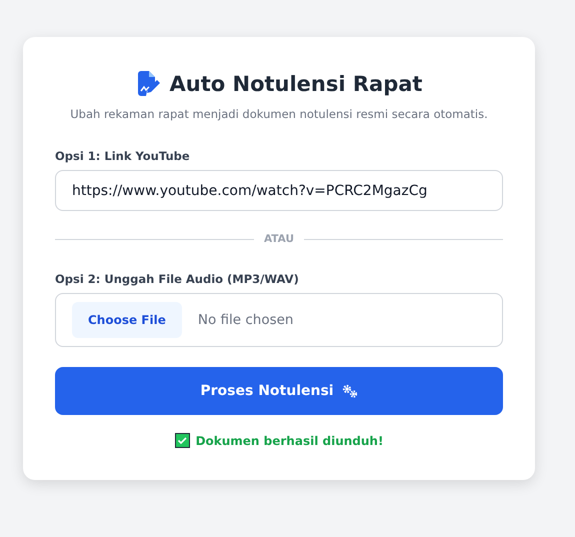  I want to click on document-pen-icon, so click(148, 84).